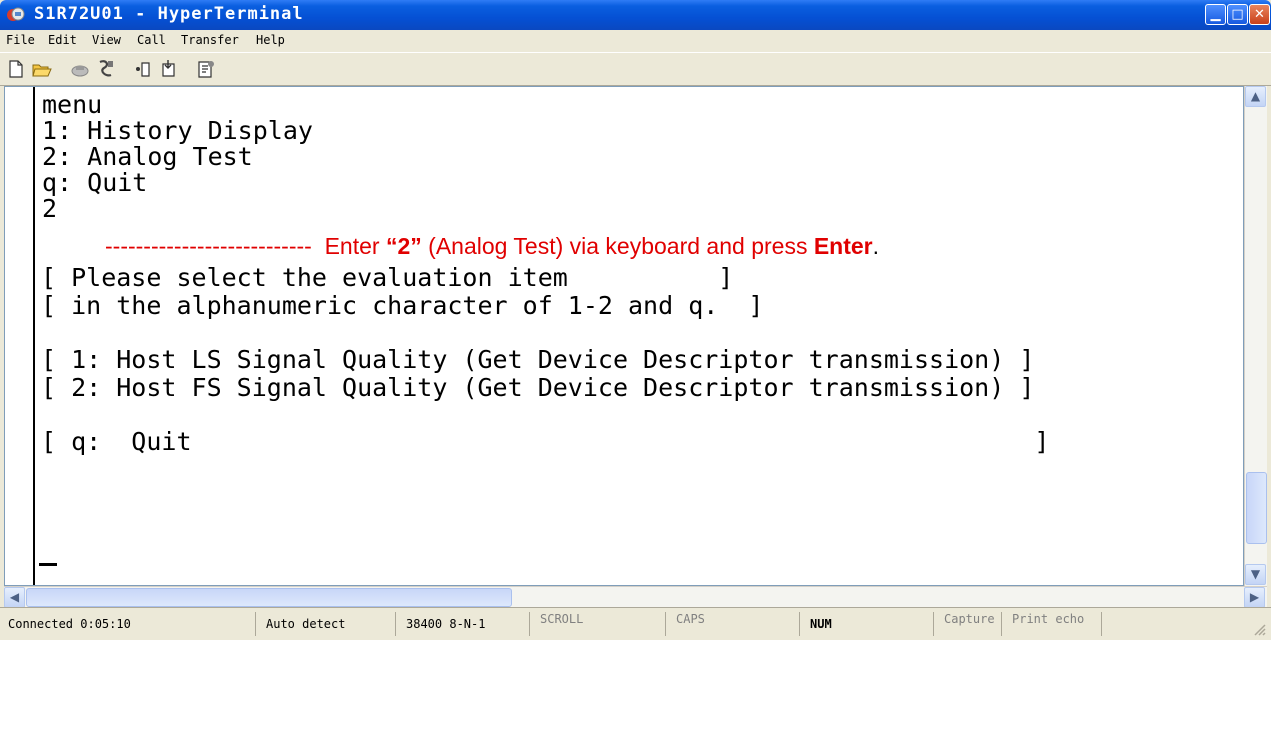 The image size is (1271, 740). Describe the element at coordinates (328, 624) in the screenshot. I see `status-detect: Auto detect` at that location.